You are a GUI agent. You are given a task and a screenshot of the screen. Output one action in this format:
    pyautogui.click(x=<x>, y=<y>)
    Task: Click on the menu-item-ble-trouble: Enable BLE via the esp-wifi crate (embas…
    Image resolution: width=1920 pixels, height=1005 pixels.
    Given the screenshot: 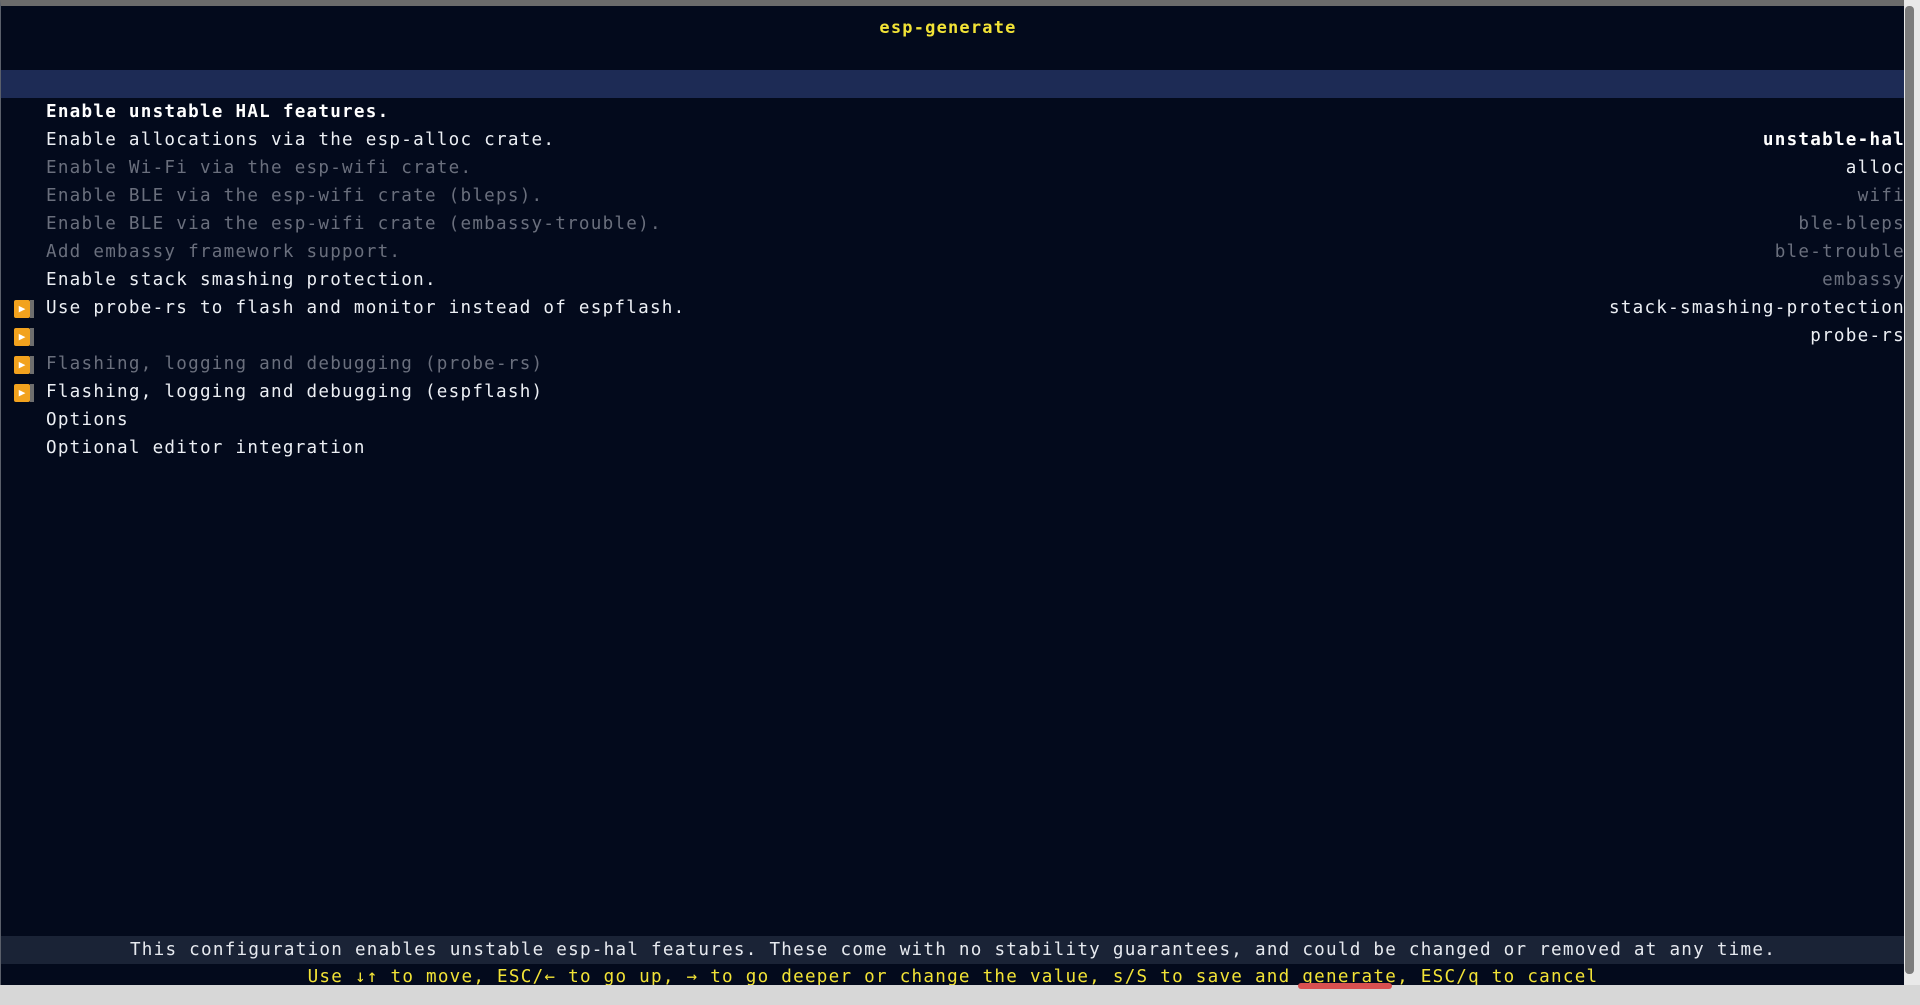 What is the action you would take?
    pyautogui.click(x=953, y=222)
    